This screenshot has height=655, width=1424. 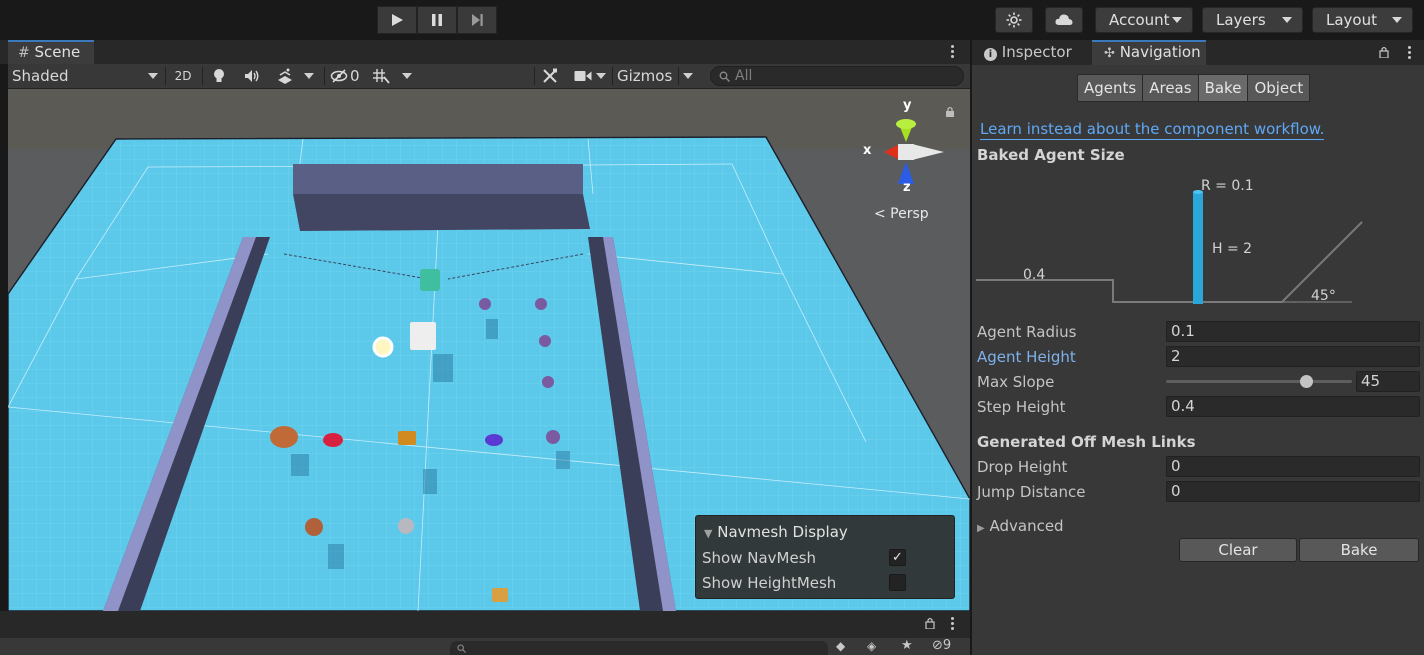 What do you see at coordinates (871, 646) in the screenshot?
I see `tag-icon: ◈` at bounding box center [871, 646].